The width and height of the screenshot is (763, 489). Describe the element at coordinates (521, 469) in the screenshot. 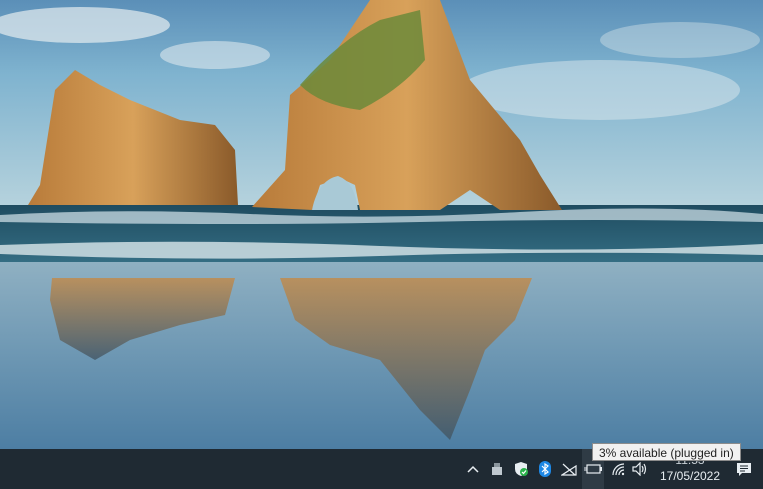

I see `security-shield-icon` at that location.